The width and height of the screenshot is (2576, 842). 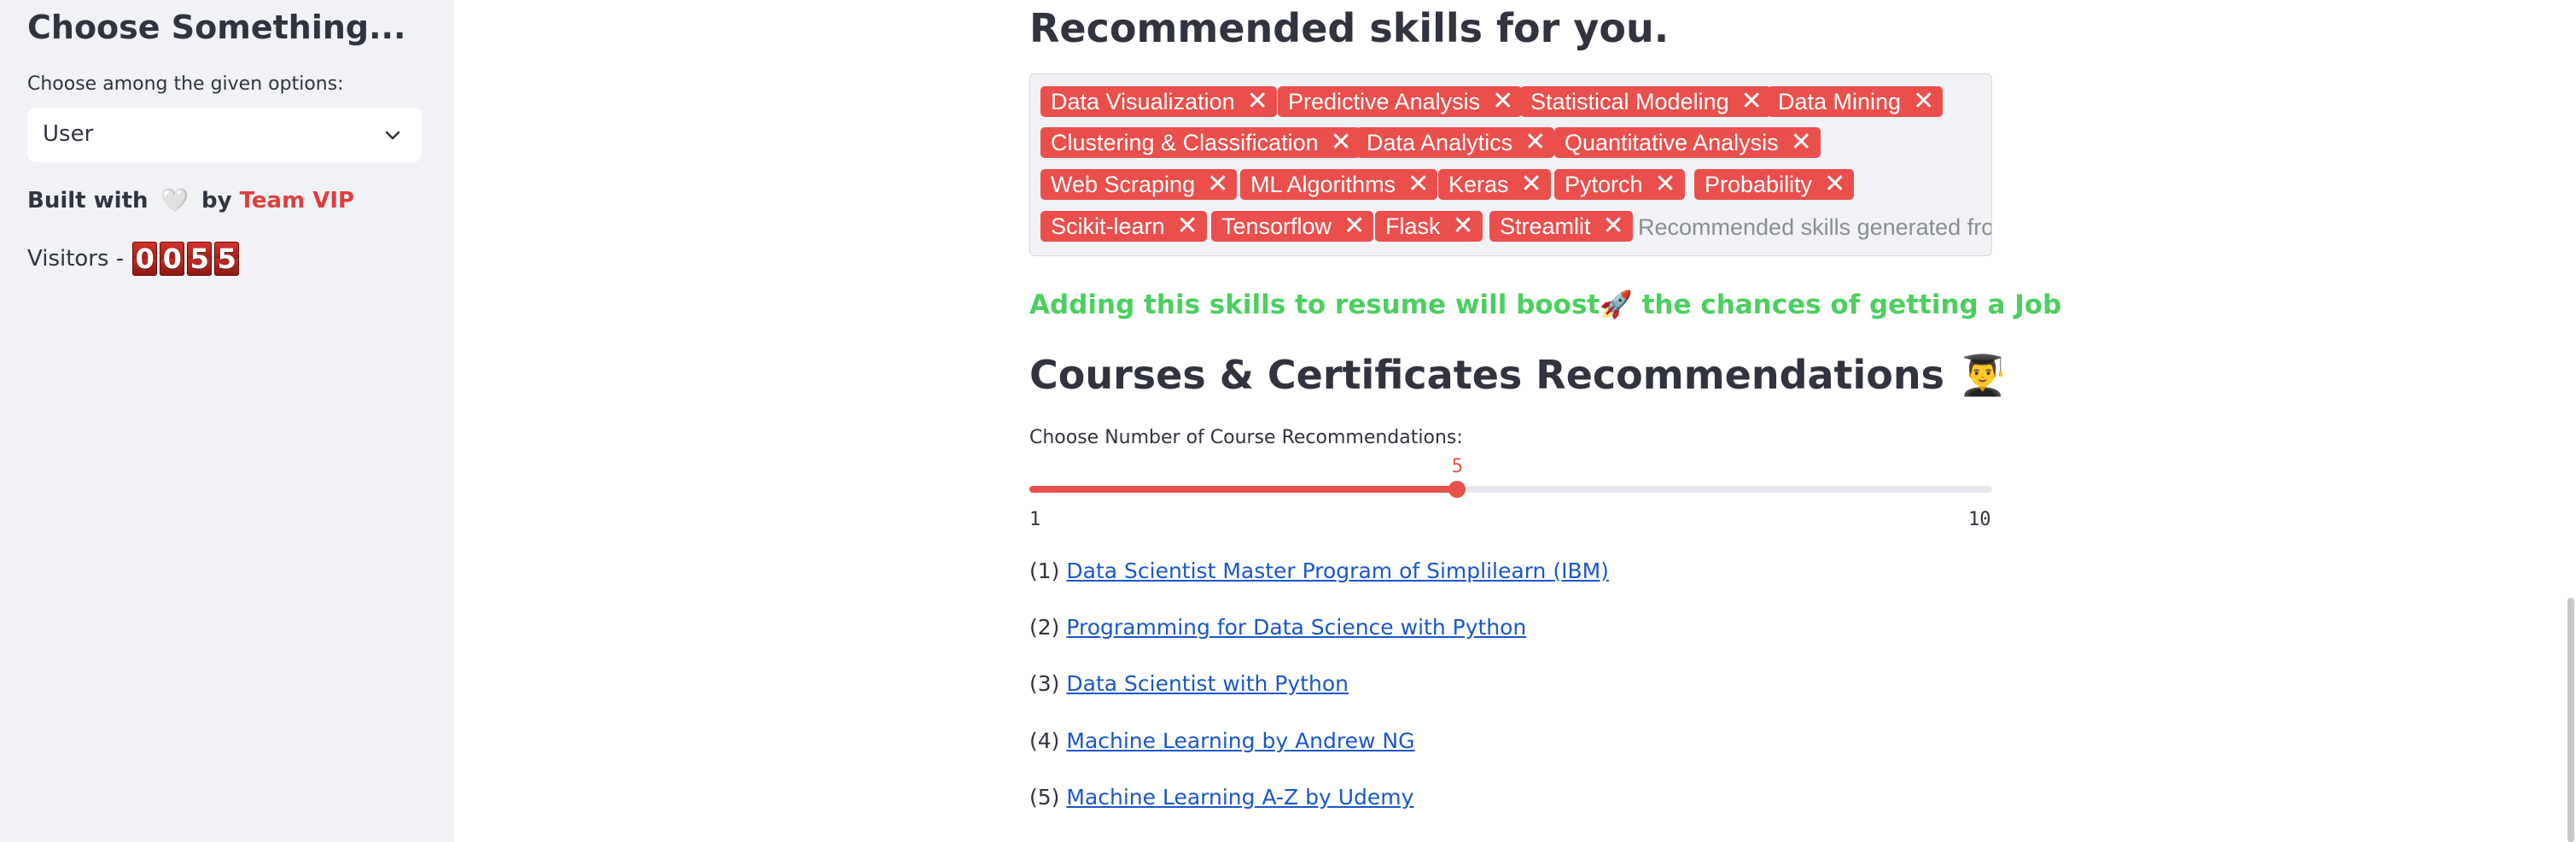 I want to click on slider-max: 10, so click(x=1979, y=519).